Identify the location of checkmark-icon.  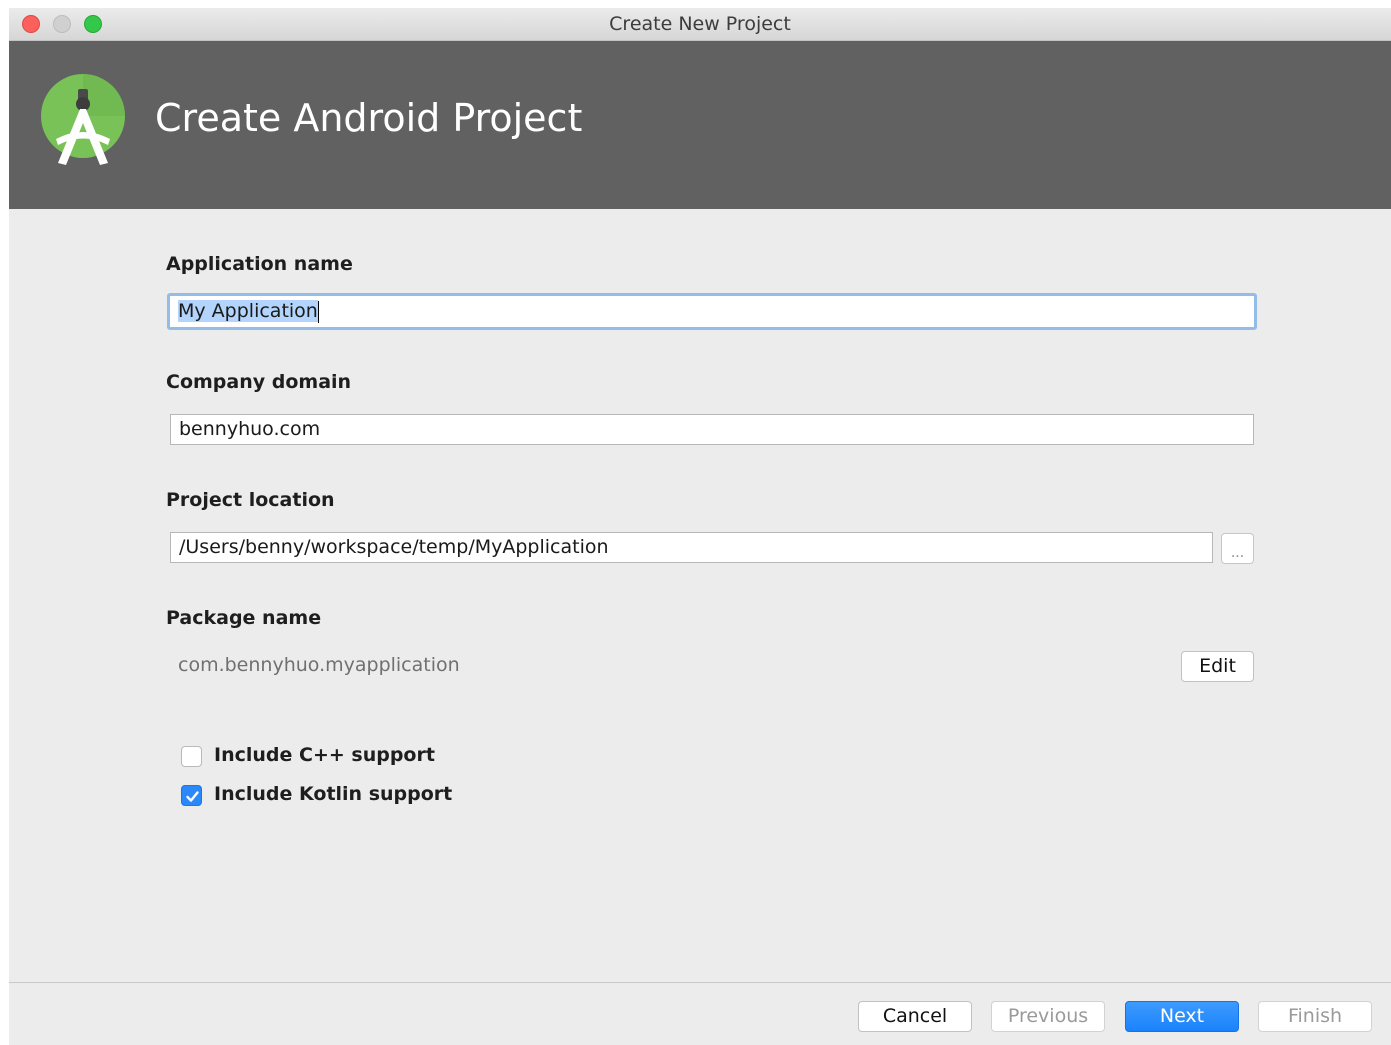
(192, 796).